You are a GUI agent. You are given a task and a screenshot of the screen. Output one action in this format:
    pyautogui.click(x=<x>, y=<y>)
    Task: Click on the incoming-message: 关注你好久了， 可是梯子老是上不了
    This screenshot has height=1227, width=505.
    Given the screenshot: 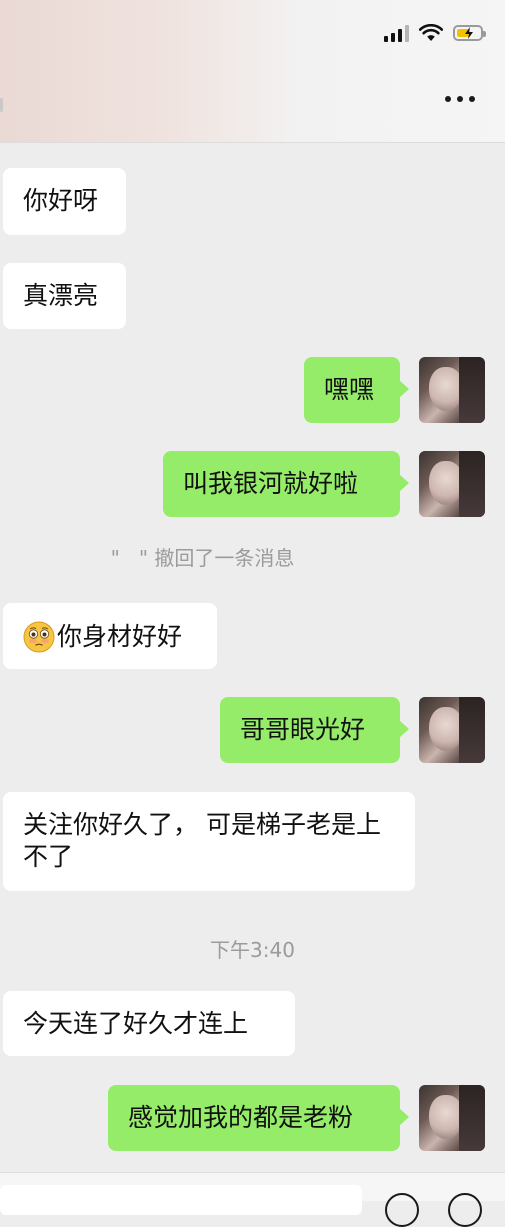 What is the action you would take?
    pyautogui.click(x=209, y=841)
    